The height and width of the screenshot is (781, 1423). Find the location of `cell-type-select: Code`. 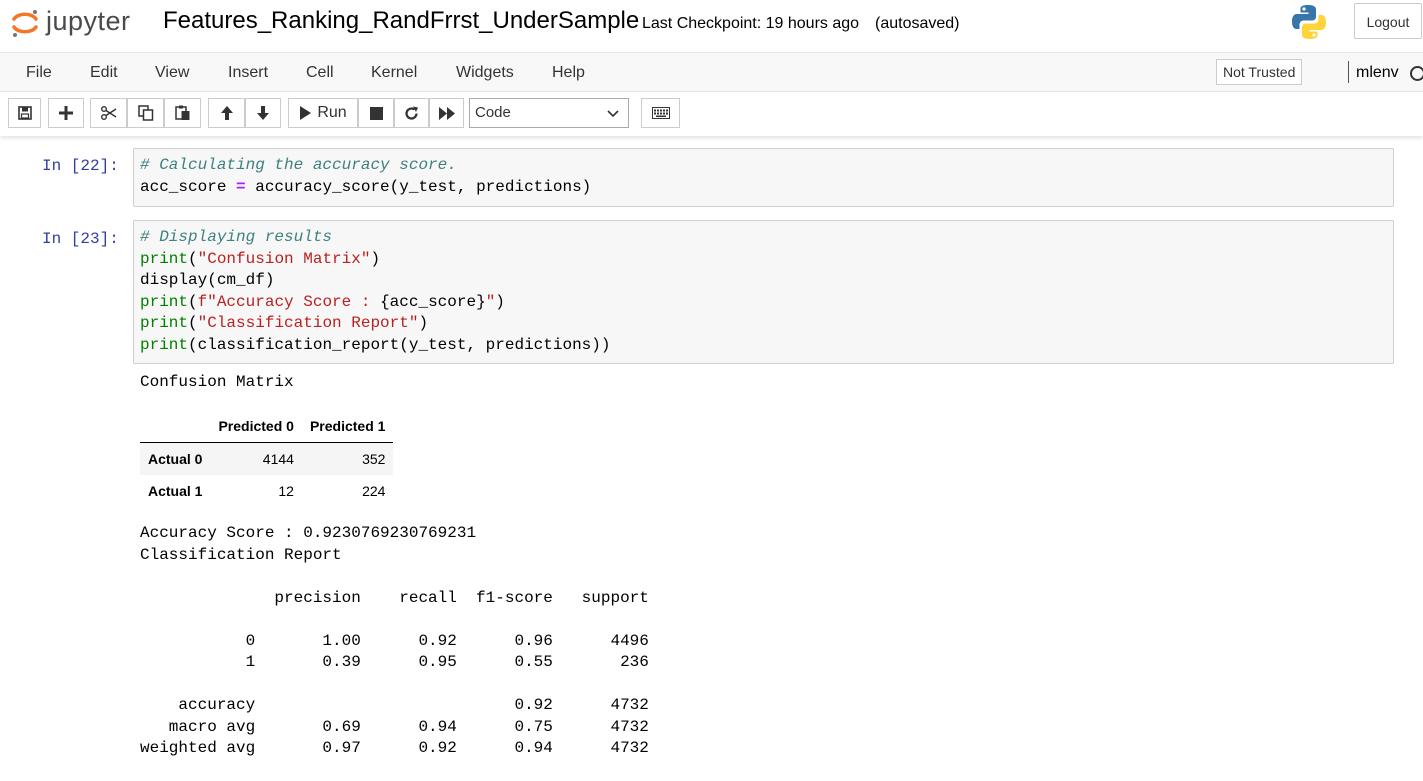

cell-type-select: Code is located at coordinates (549, 113).